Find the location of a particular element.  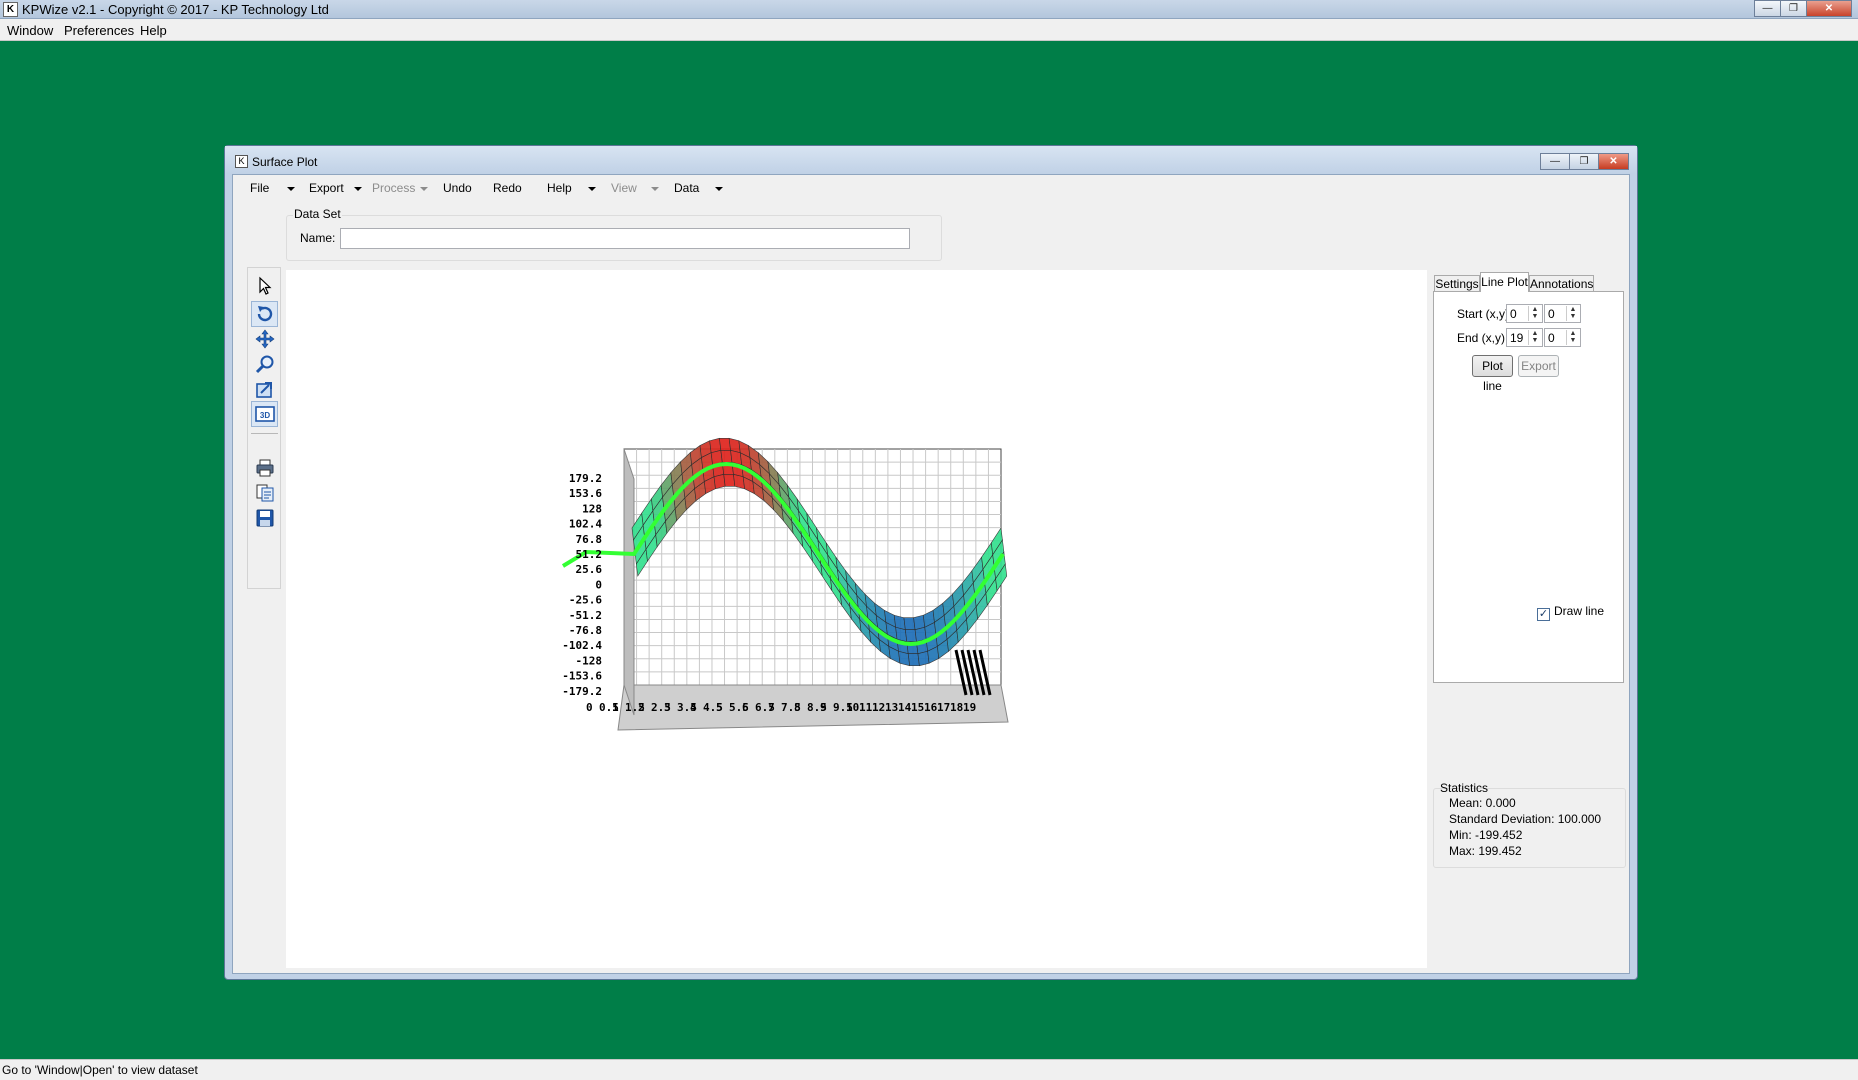

start-x-stepper: 0 ▲ ▼ is located at coordinates (1524, 313).